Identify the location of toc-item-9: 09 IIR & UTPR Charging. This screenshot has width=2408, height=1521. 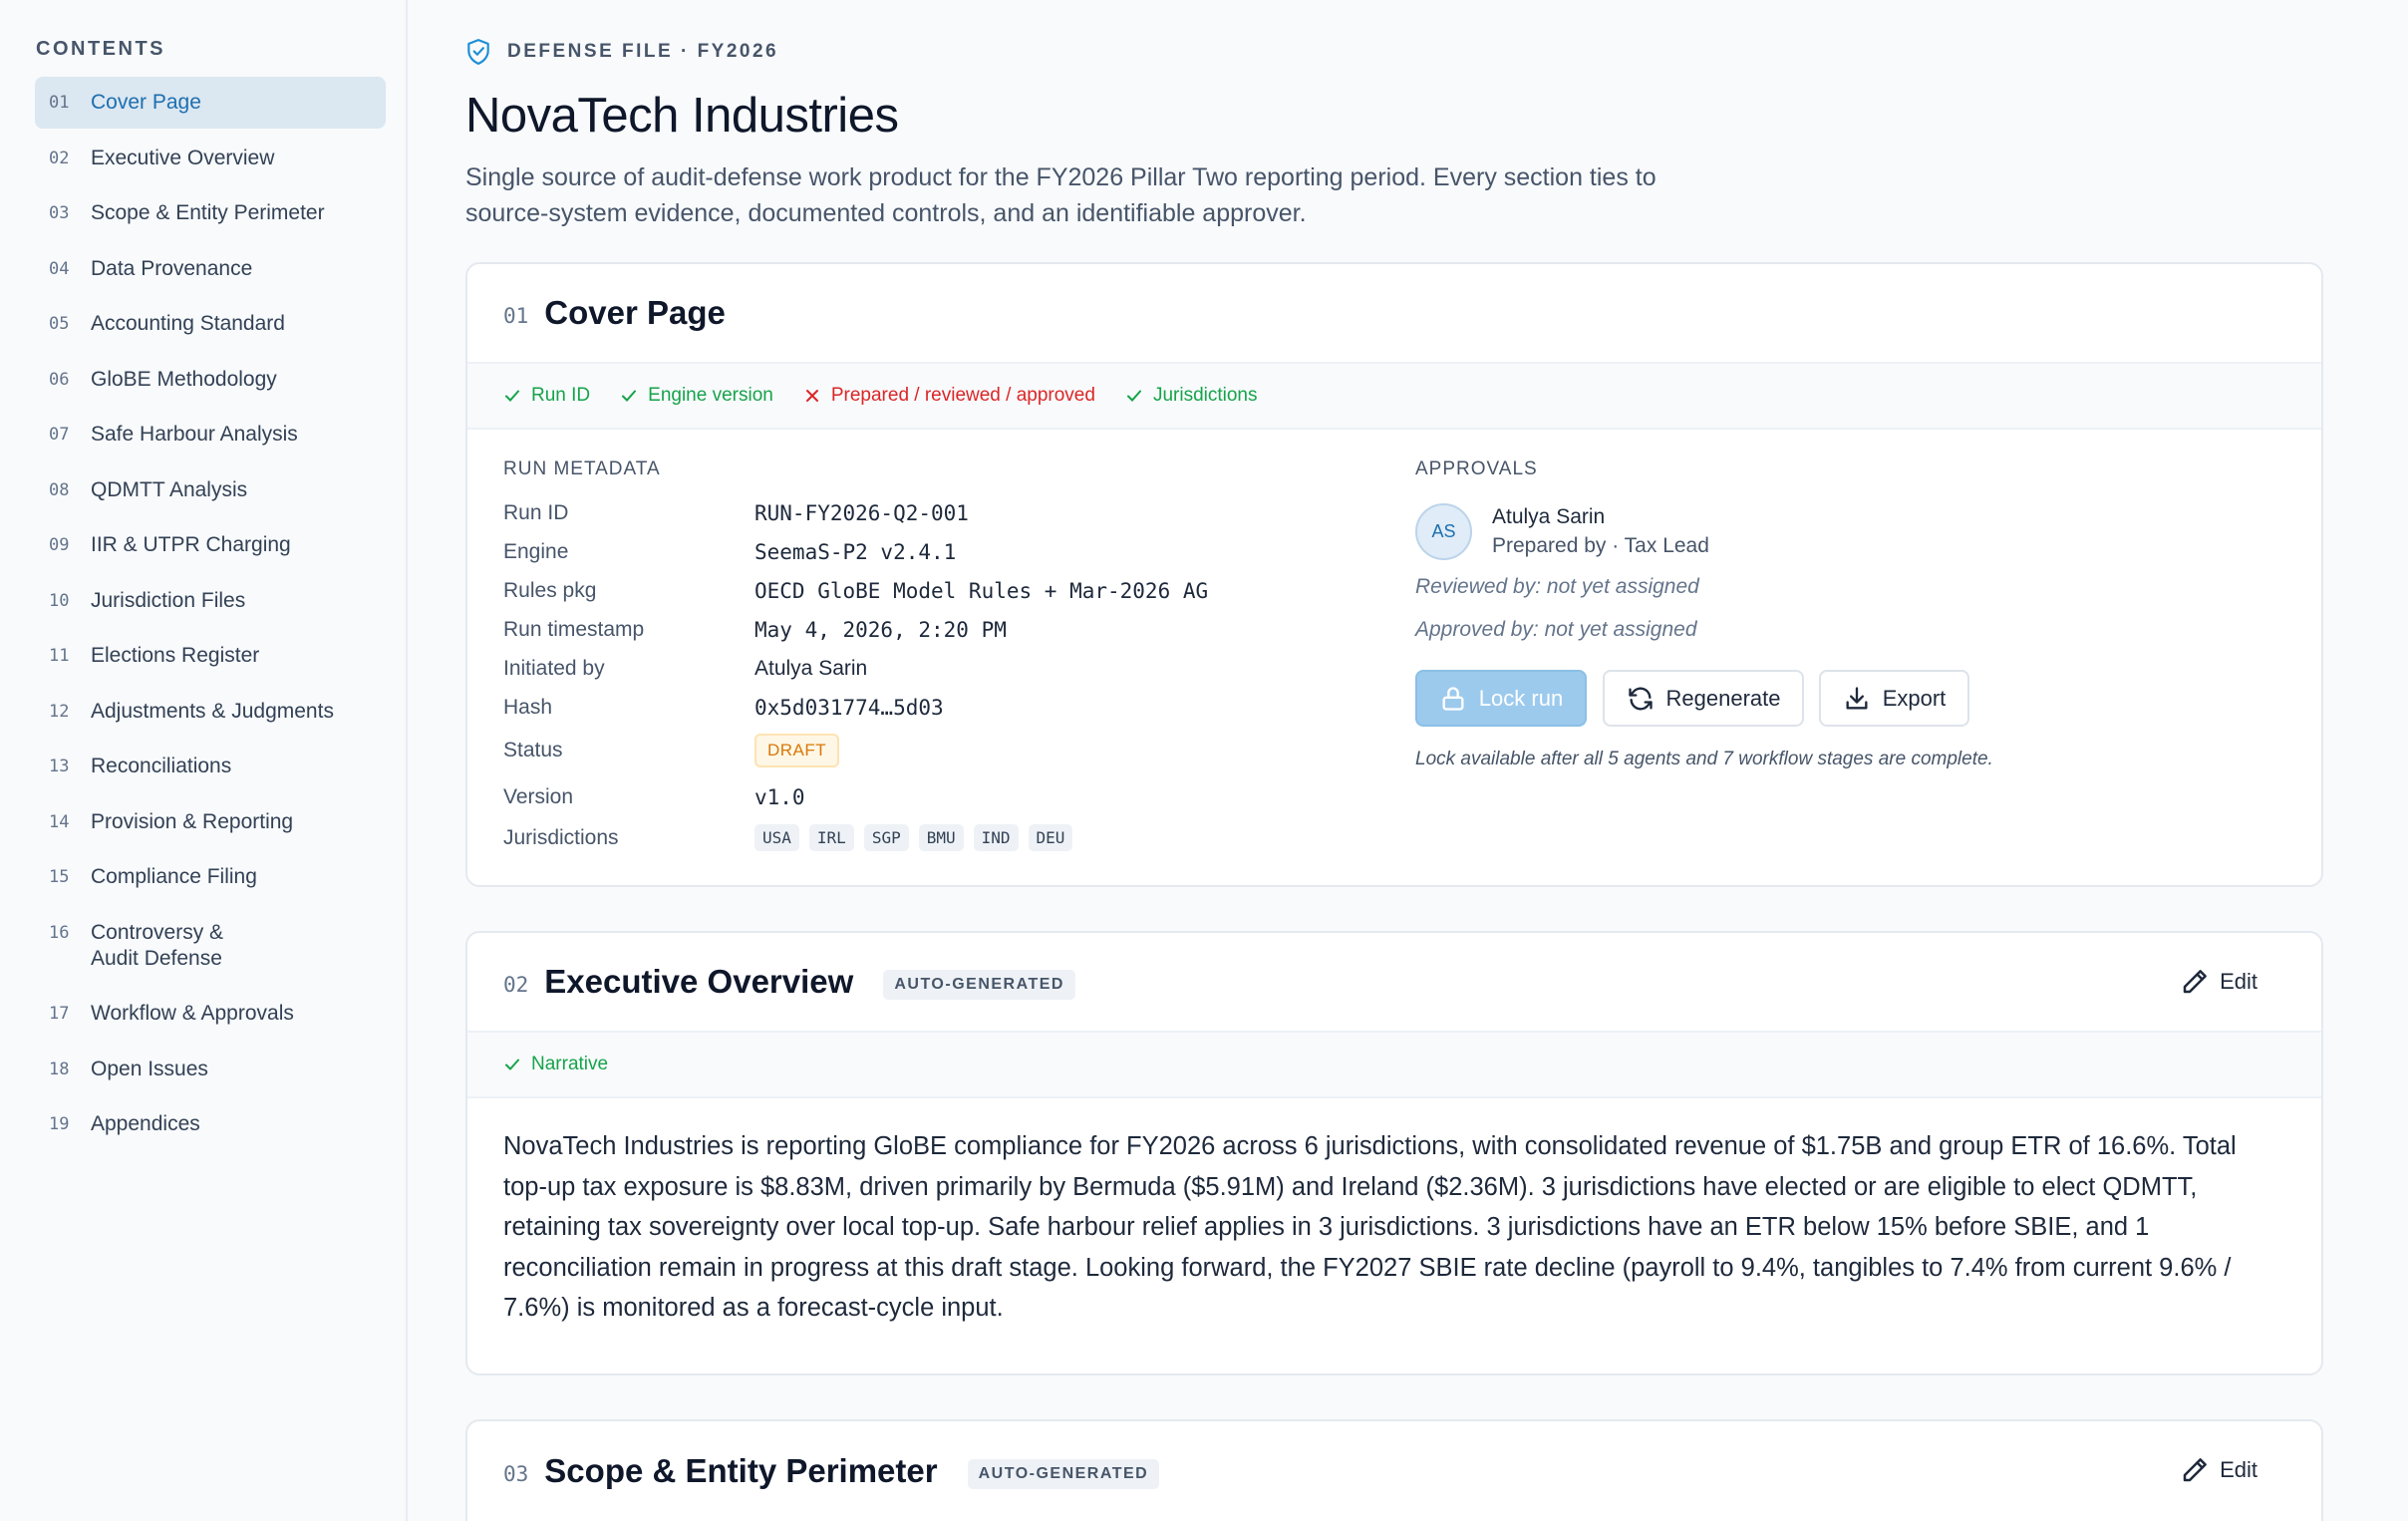
(210, 545).